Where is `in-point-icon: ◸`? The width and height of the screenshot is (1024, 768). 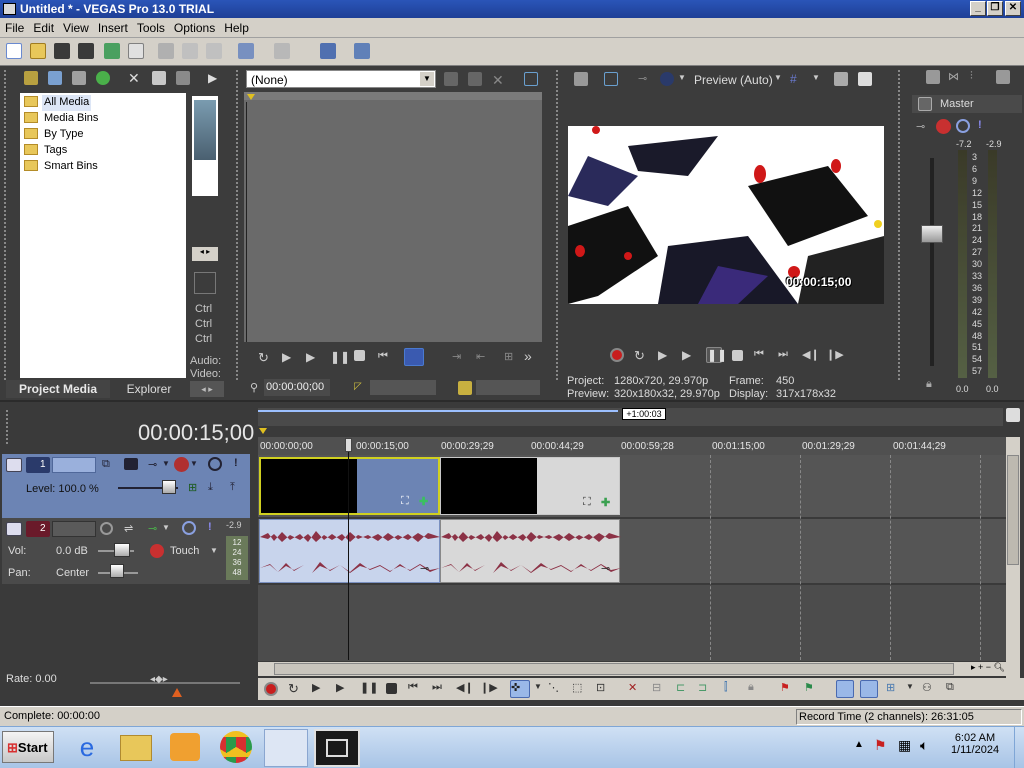
in-point-icon: ◸ is located at coordinates (361, 388).